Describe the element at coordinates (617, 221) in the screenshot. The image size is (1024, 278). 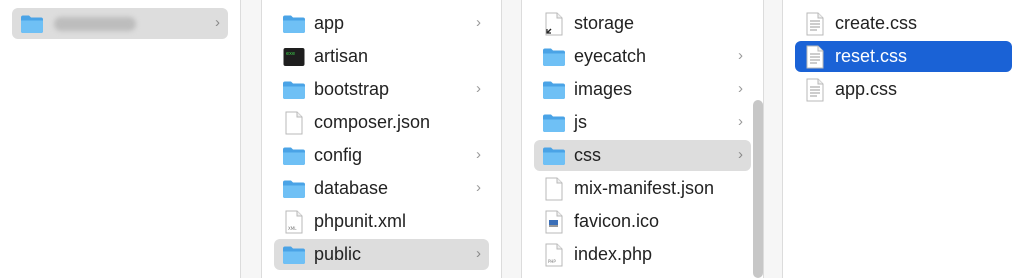
I see `file-item-label: favicon.ico` at that location.